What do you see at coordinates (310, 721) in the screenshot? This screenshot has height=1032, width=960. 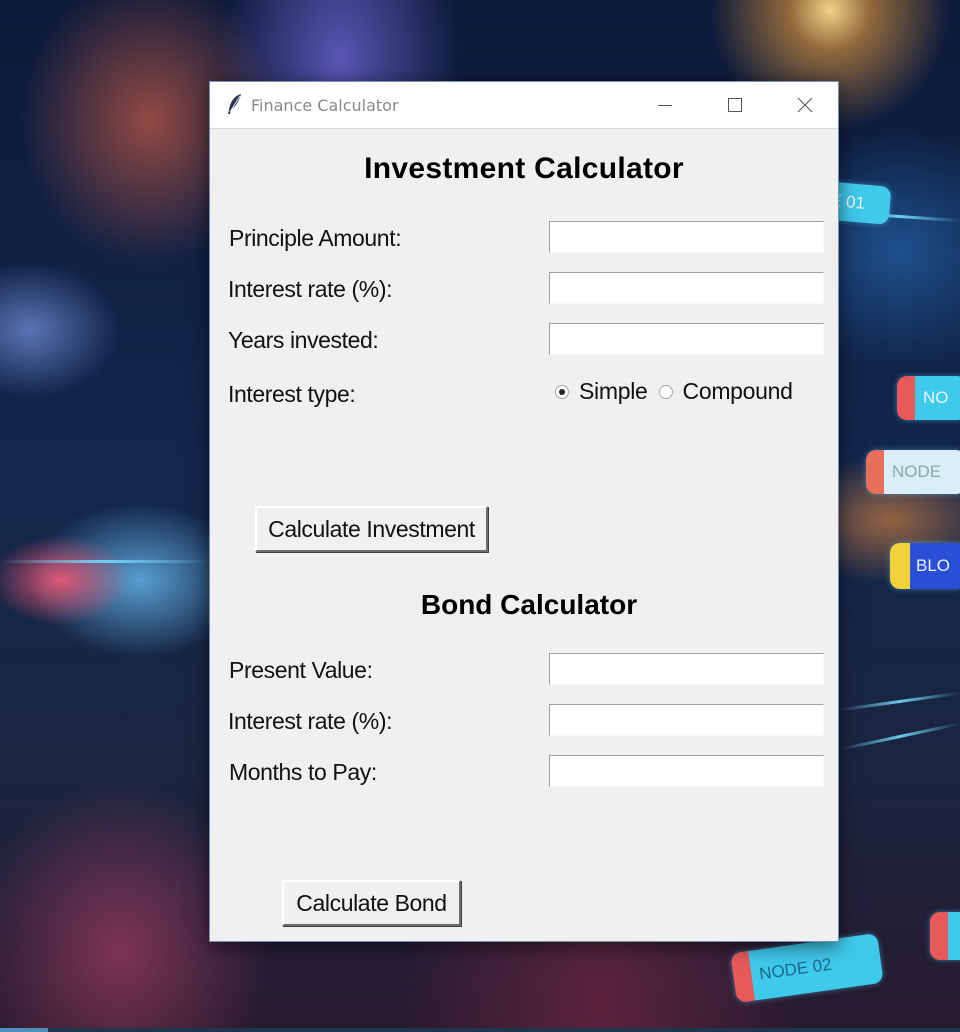 I see `bond-interest-rate-label: Interest rate (%):` at bounding box center [310, 721].